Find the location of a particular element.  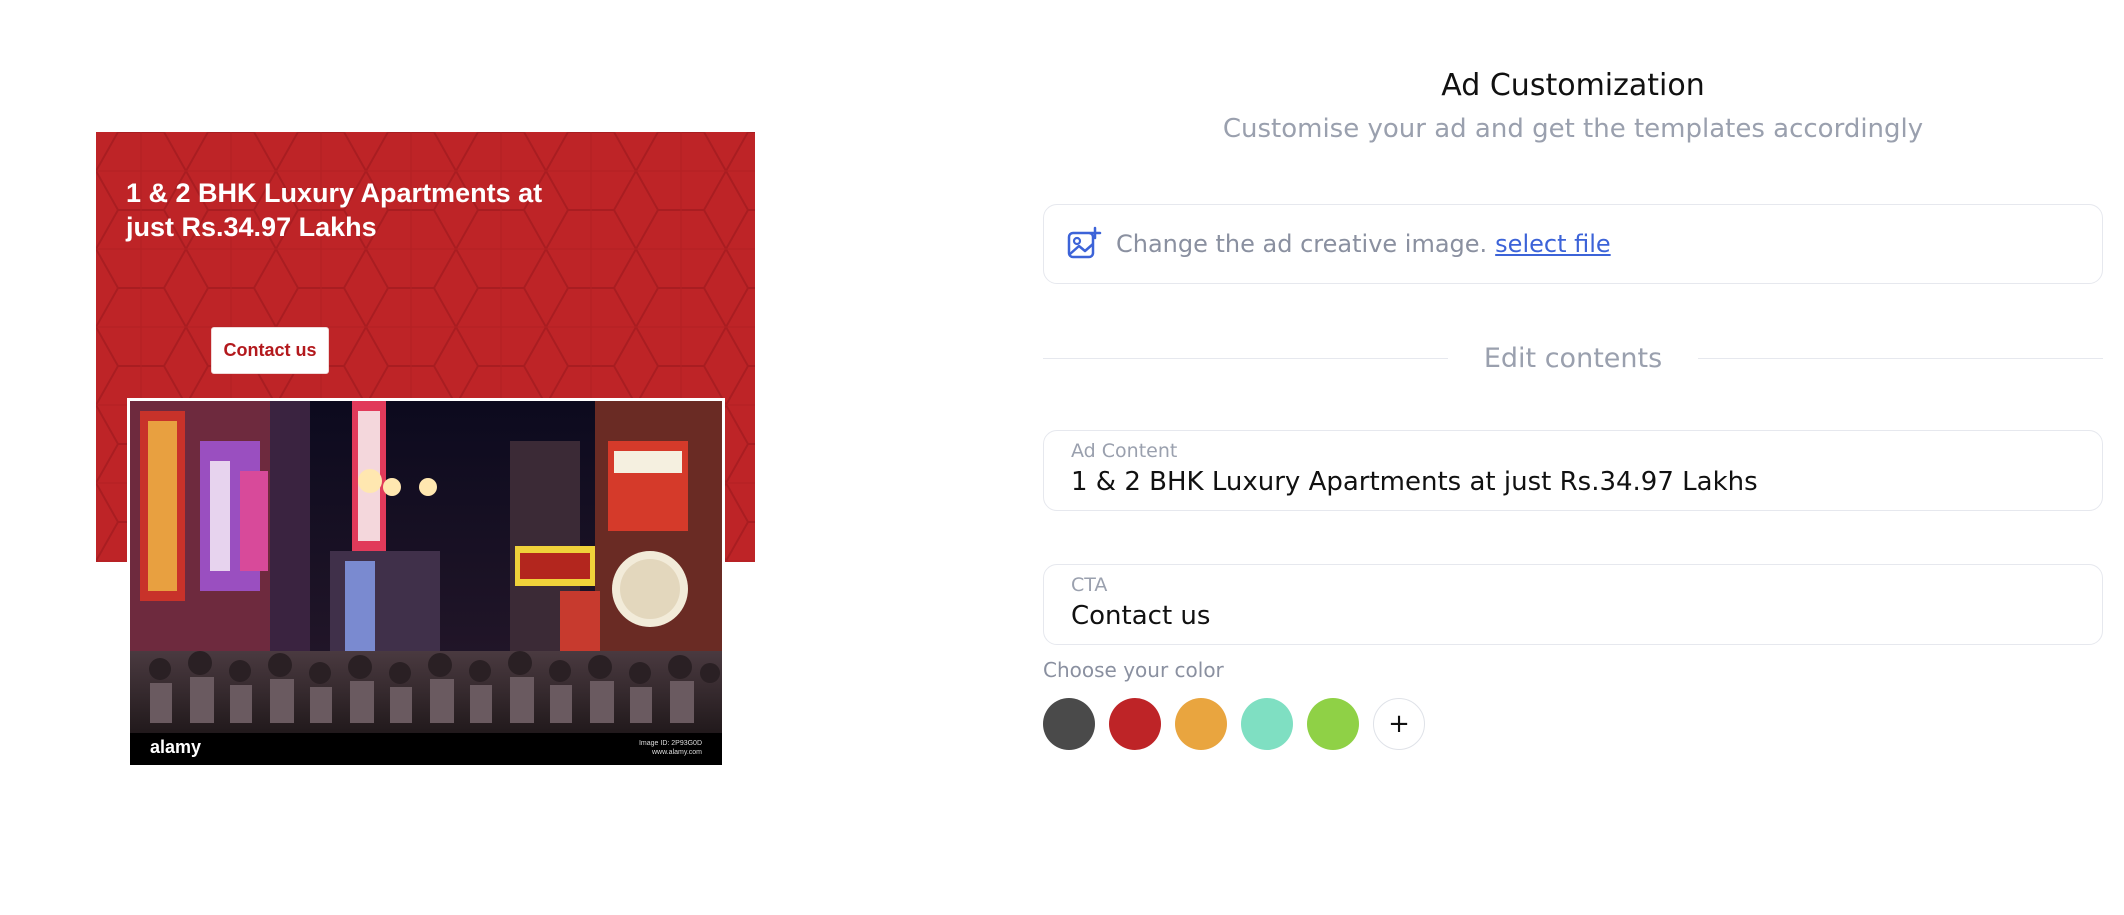

color-swatch-red is located at coordinates (1135, 724).